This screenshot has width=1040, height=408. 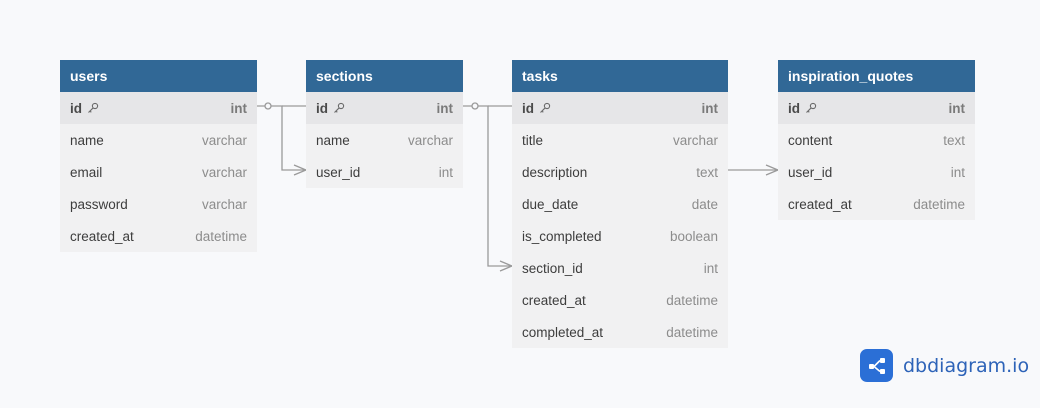 What do you see at coordinates (810, 140) in the screenshot?
I see `field-name: content` at bounding box center [810, 140].